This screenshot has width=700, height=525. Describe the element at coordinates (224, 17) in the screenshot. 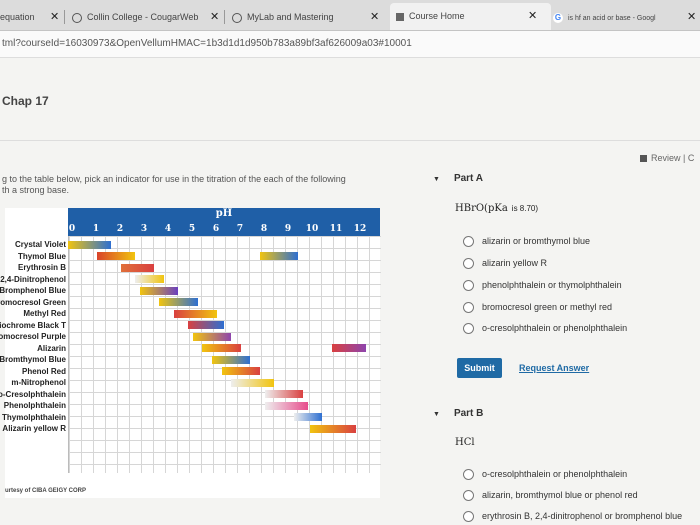

I see `tab-separator` at that location.